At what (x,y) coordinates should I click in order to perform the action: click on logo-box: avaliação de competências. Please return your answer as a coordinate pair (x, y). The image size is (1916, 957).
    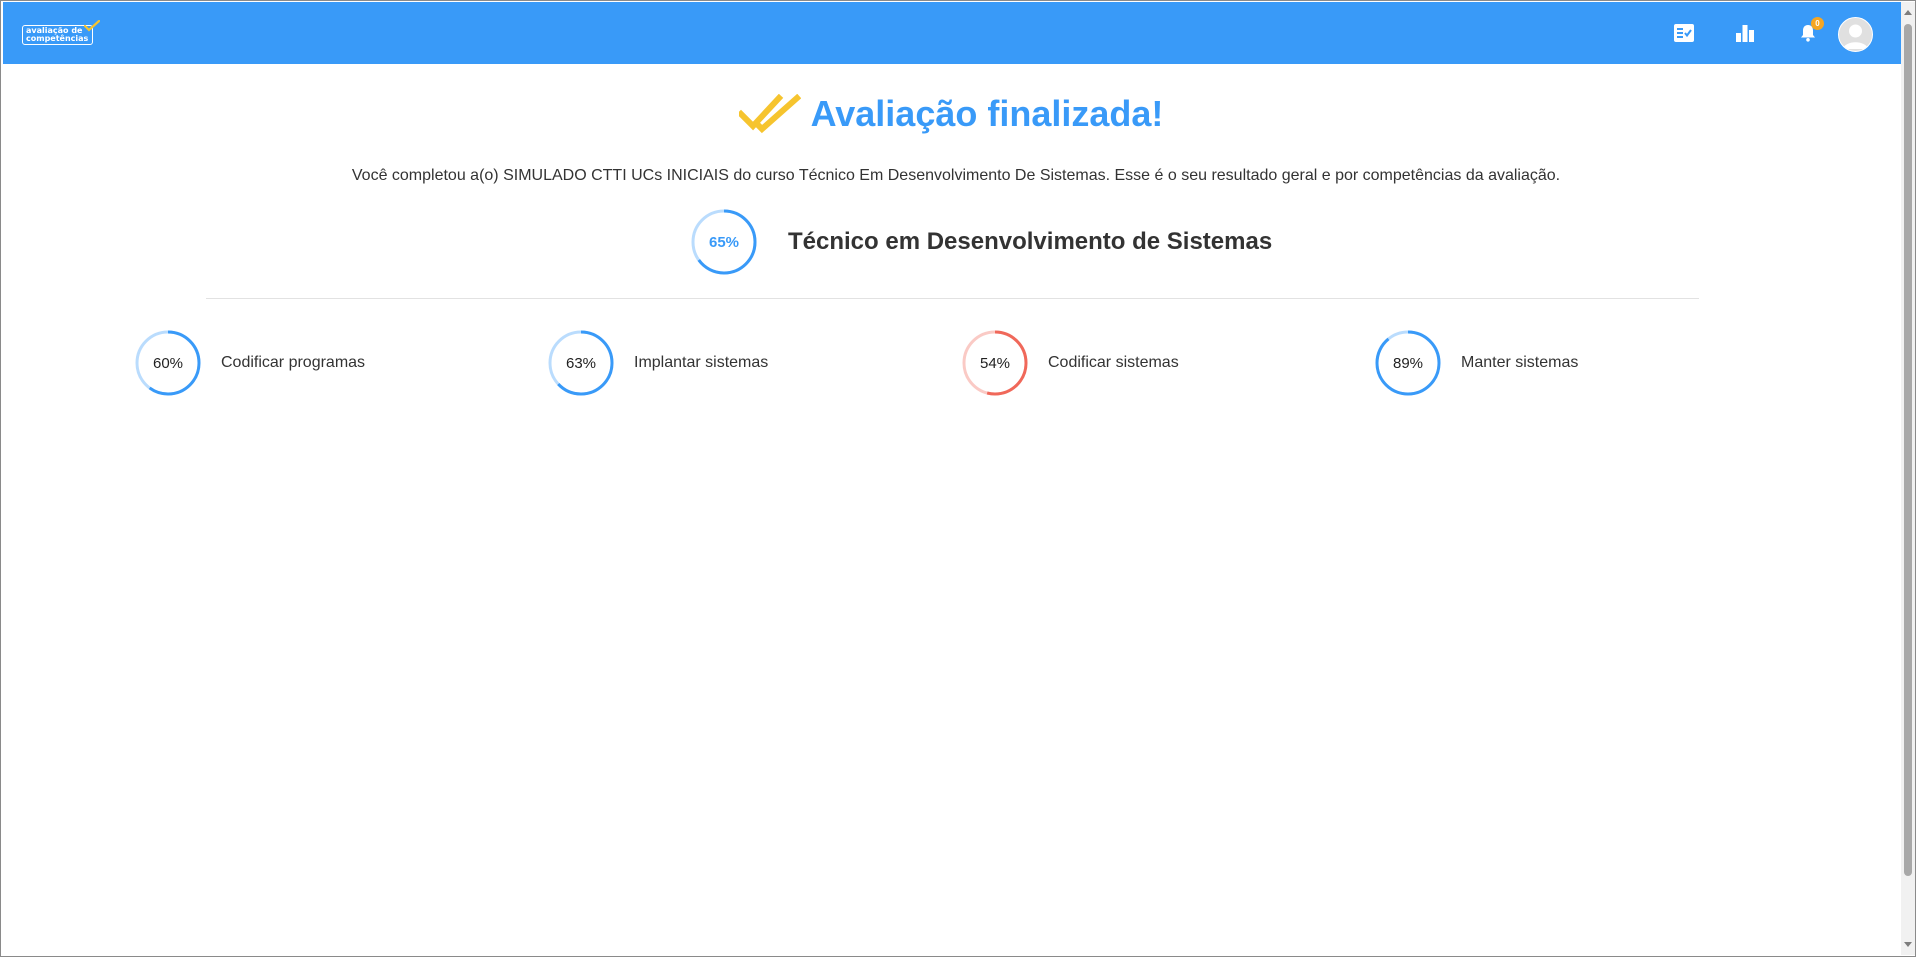
    Looking at the image, I should click on (61, 32).